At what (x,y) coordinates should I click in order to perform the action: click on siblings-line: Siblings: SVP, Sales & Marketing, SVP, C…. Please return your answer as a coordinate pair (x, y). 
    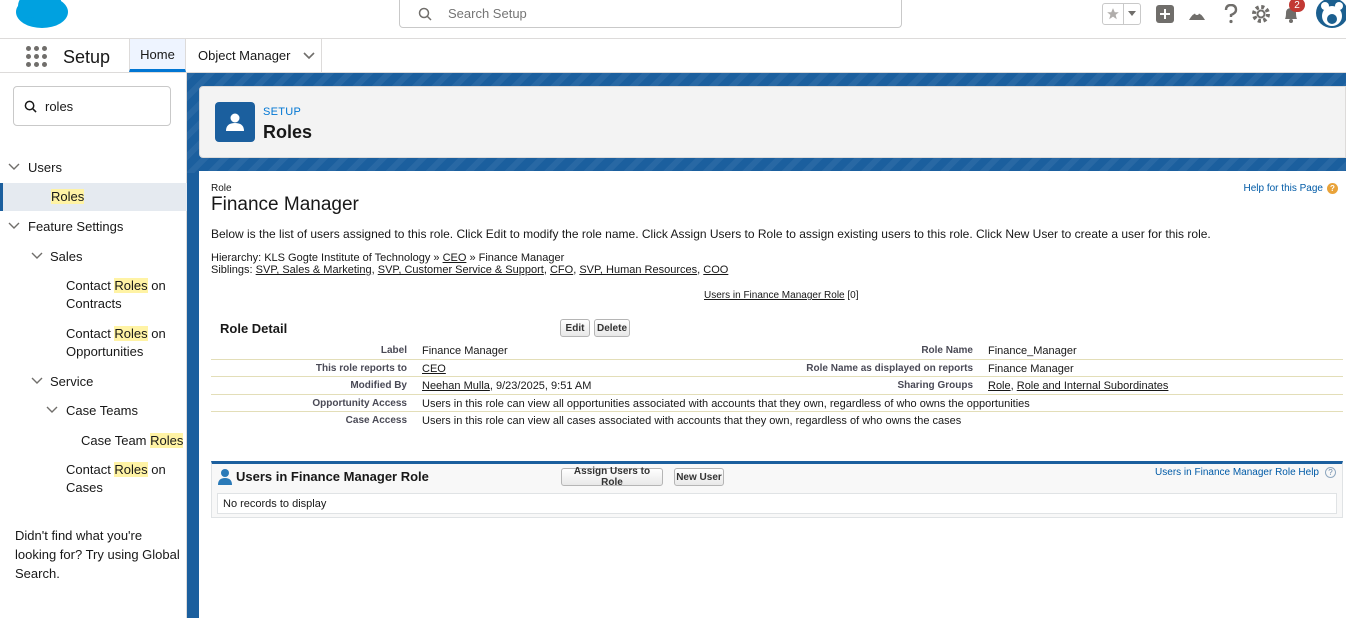
    Looking at the image, I should click on (470, 270).